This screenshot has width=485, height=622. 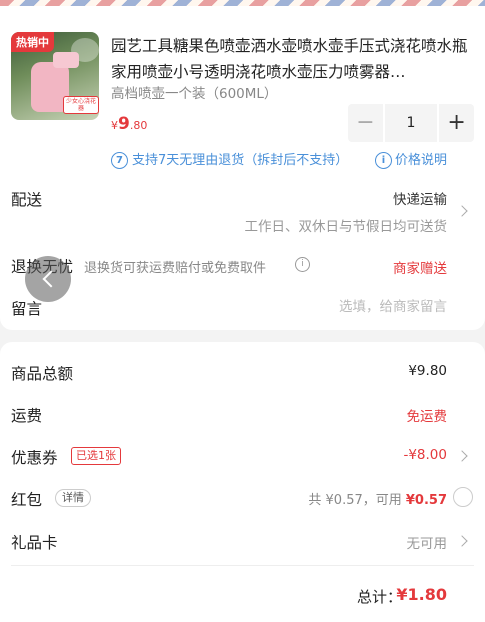 I want to click on nozzle-shape, so click(x=66, y=60).